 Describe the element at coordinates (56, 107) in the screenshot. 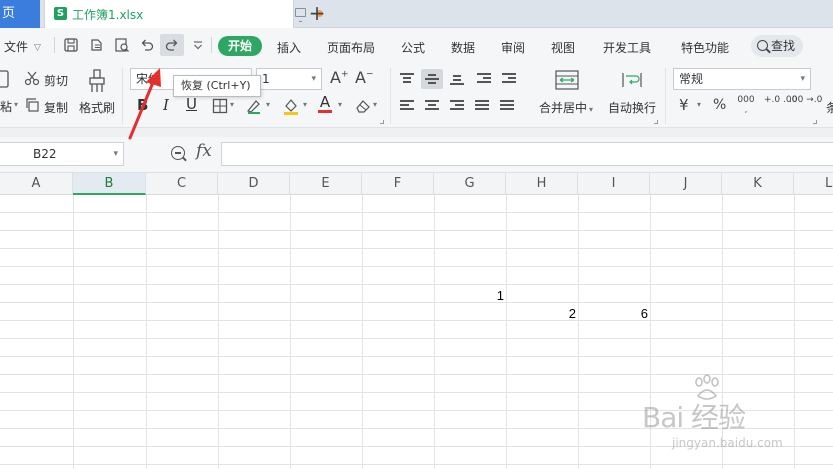

I see `copy-button: 复制` at that location.